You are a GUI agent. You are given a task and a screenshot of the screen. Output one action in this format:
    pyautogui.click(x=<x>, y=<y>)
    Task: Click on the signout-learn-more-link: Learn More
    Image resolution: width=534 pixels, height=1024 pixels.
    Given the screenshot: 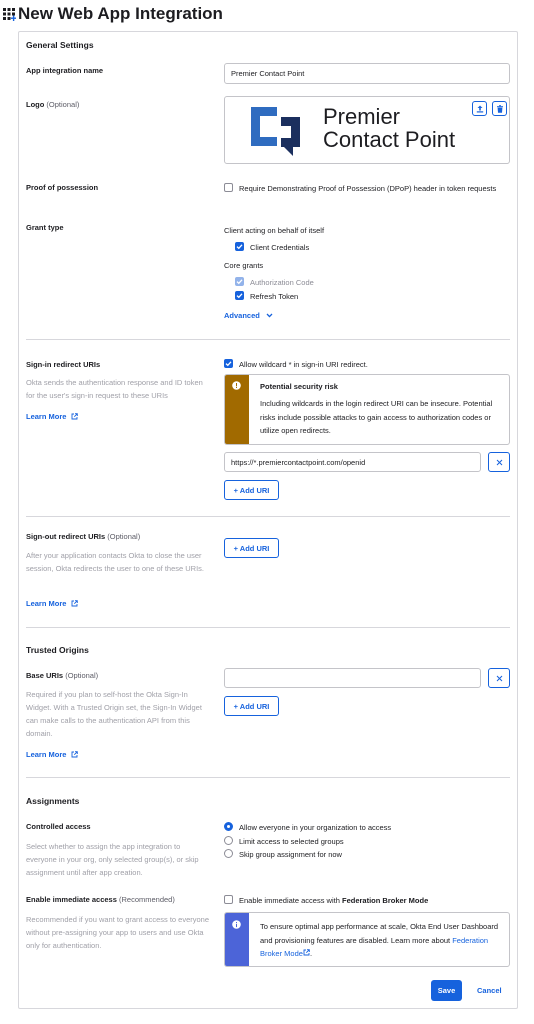 What is the action you would take?
    pyautogui.click(x=52, y=603)
    